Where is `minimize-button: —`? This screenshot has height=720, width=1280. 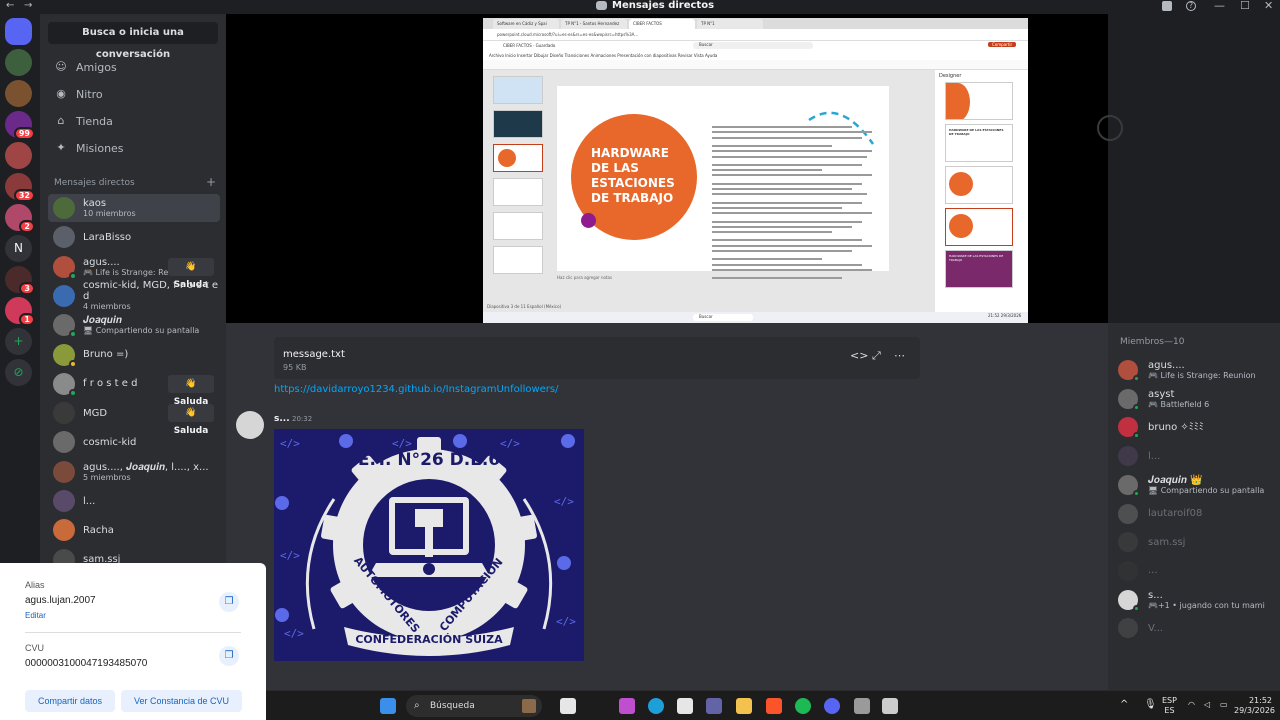 minimize-button: — is located at coordinates (1219, 6).